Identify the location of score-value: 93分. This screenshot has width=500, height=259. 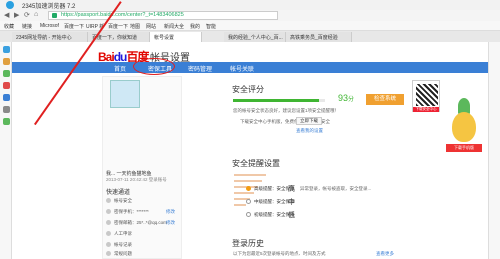
(346, 98).